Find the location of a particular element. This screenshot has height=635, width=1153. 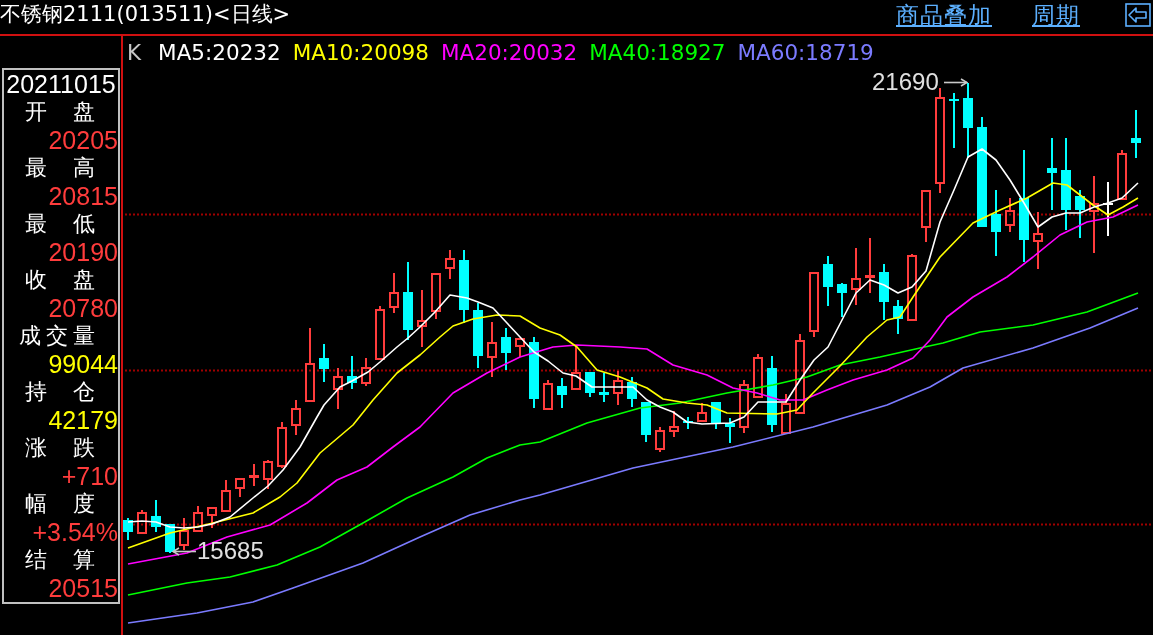

field-label: 最 高 is located at coordinates (62, 168).